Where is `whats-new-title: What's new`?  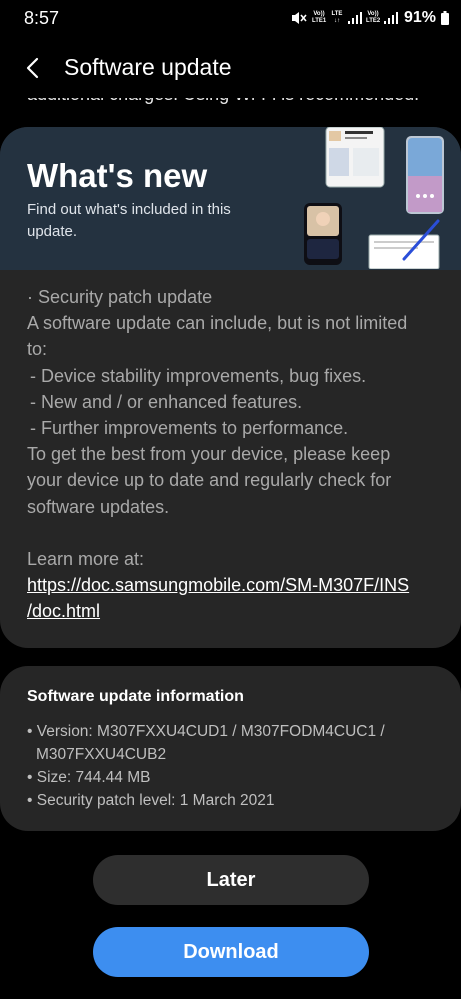 whats-new-title: What's new is located at coordinates (117, 175).